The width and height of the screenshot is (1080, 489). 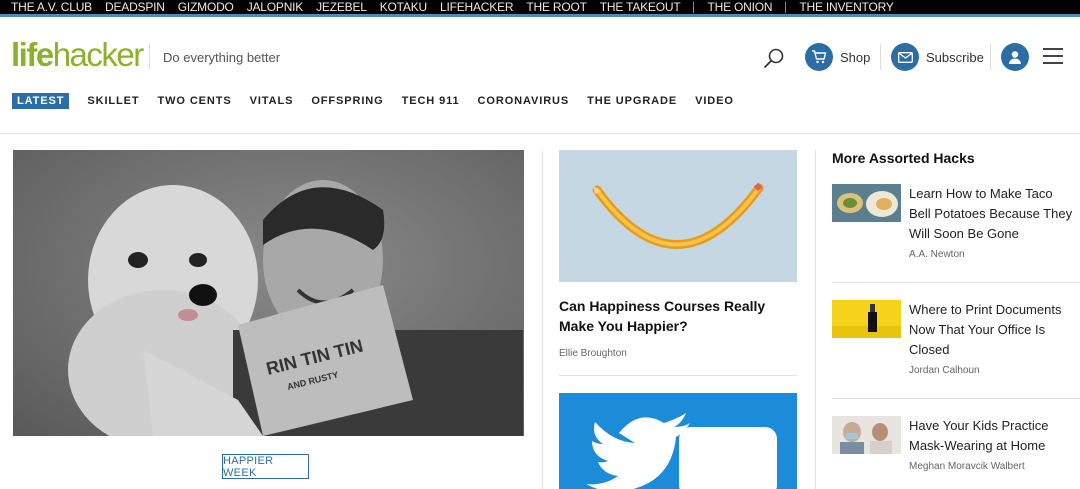 What do you see at coordinates (272, 101) in the screenshot?
I see `nav-item-vitals: VITALS` at bounding box center [272, 101].